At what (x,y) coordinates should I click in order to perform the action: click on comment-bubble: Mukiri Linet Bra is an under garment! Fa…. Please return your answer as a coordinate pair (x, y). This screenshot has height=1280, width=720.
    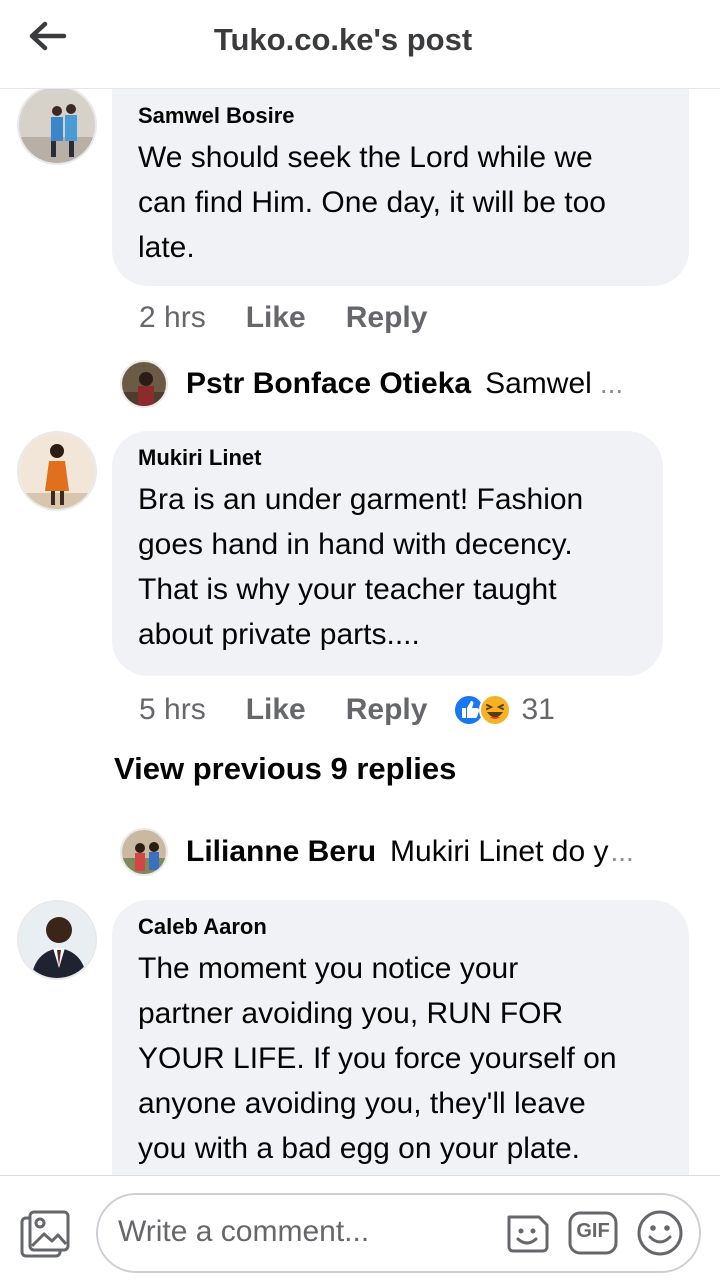
    Looking at the image, I should click on (387, 553).